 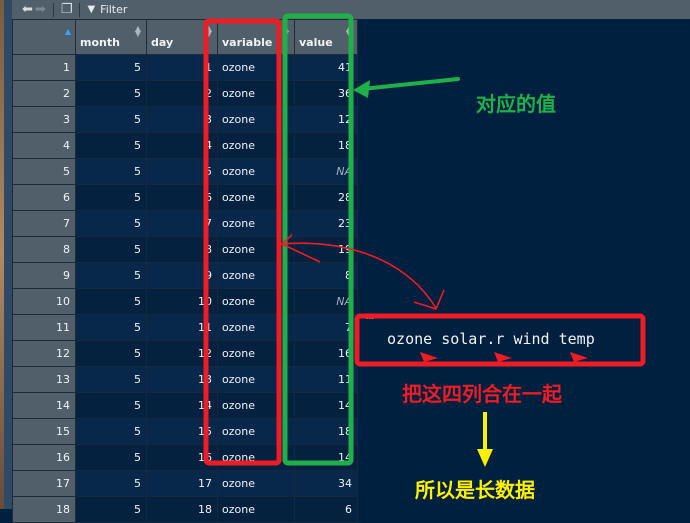 What do you see at coordinates (362, 272) in the screenshot?
I see `red-curve-arrow` at bounding box center [362, 272].